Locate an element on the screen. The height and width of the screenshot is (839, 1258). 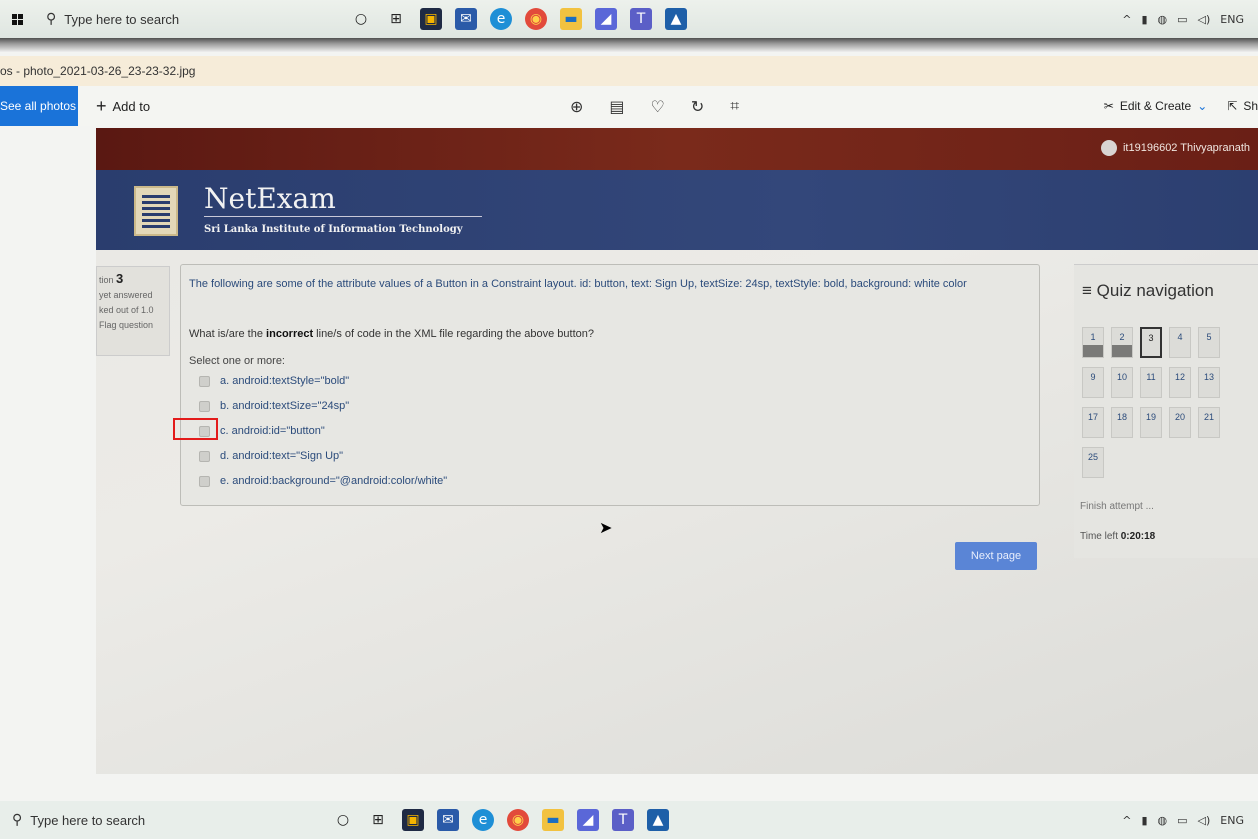
crop-icon: ⌗ is located at coordinates (734, 106).